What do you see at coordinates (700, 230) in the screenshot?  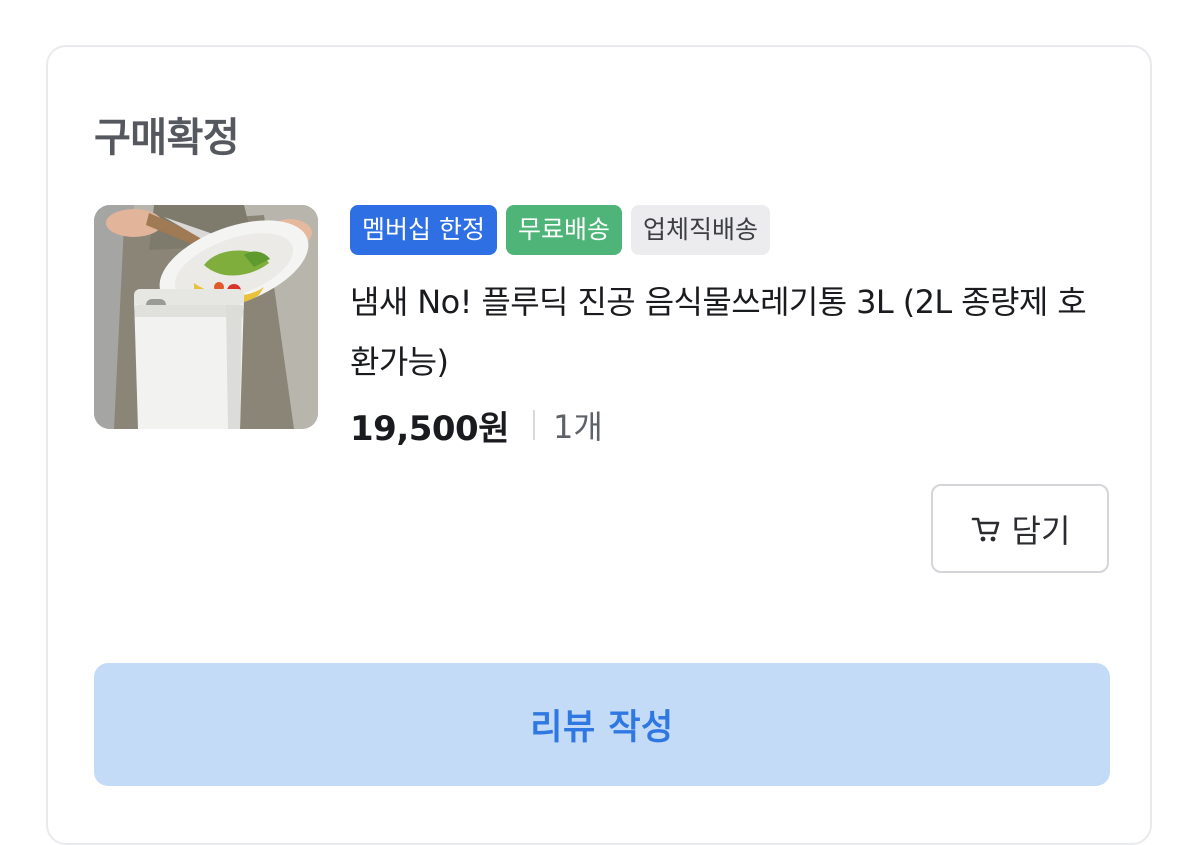 I see `direct-shipping-badge: 업체직배송` at bounding box center [700, 230].